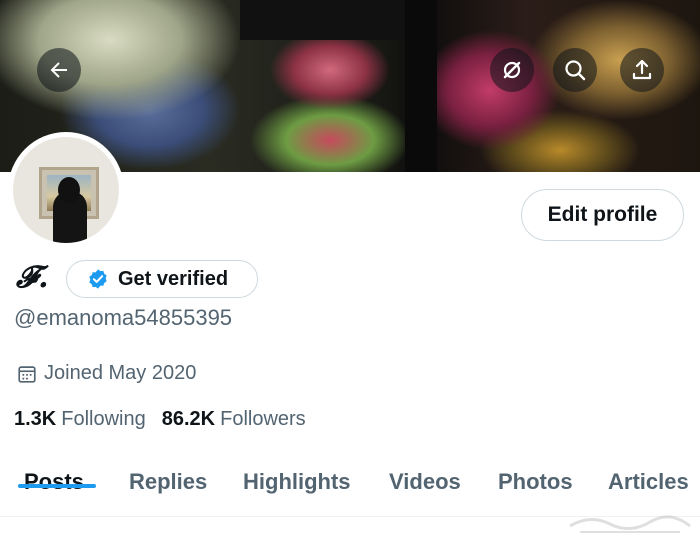 This screenshot has height=540, width=700. I want to click on share-icon, so click(642, 69).